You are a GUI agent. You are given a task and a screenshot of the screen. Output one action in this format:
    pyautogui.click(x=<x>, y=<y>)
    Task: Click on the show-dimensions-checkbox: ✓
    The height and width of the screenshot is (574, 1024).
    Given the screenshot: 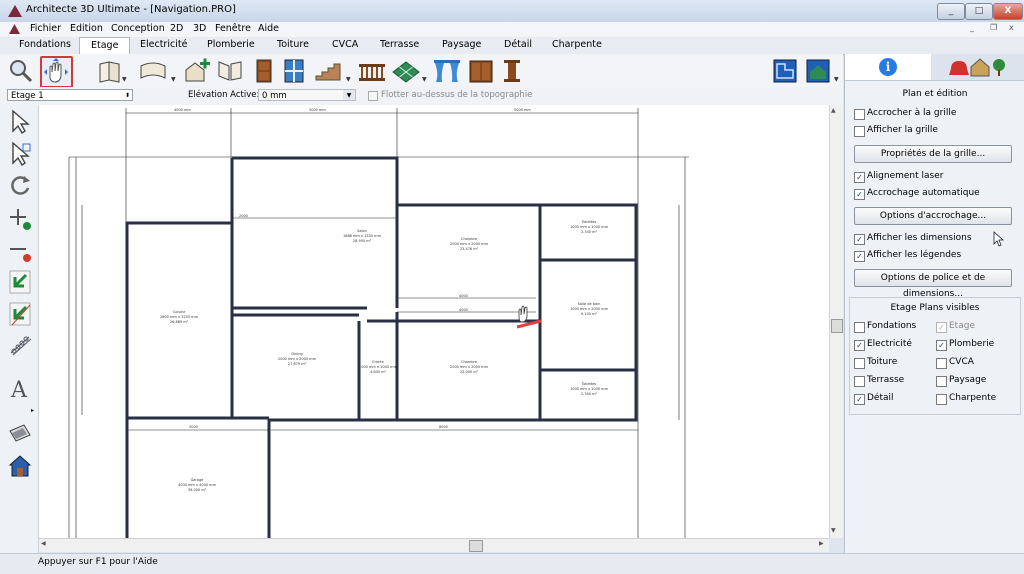 What is the action you would take?
    pyautogui.click(x=859, y=239)
    